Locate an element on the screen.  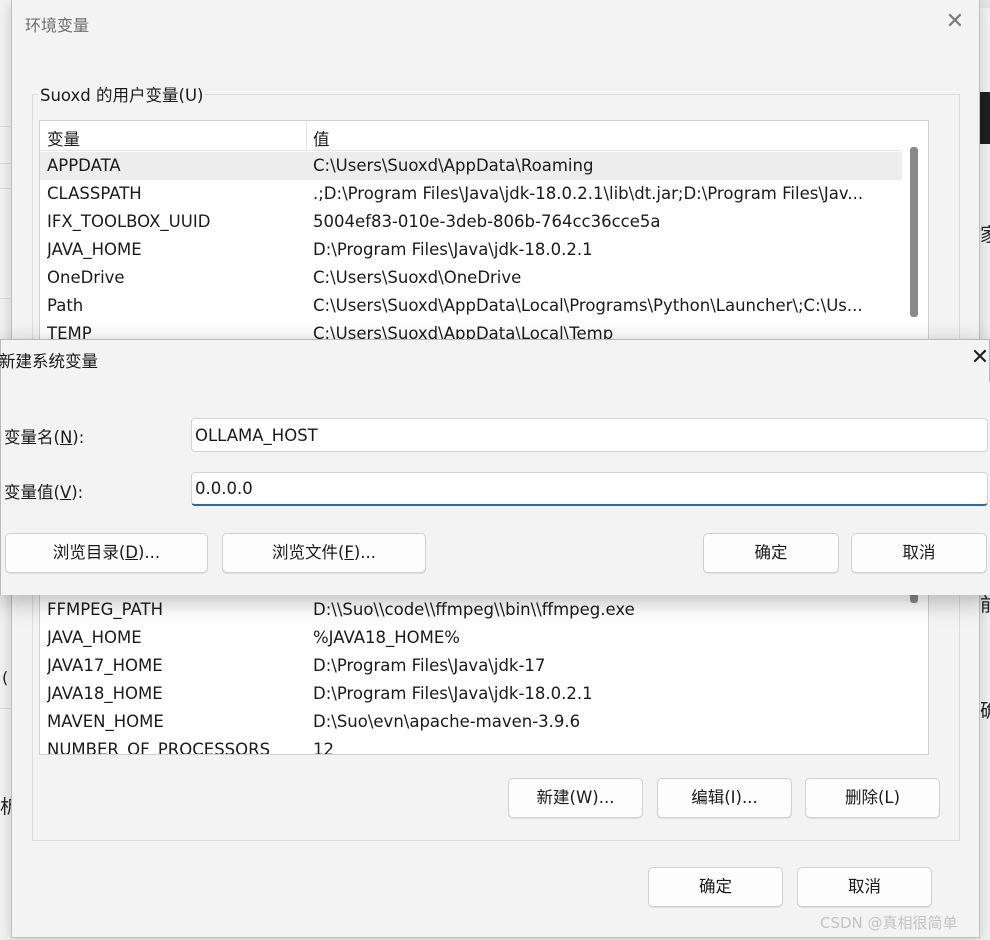
env-cancel-button: 取消 is located at coordinates (864, 887).